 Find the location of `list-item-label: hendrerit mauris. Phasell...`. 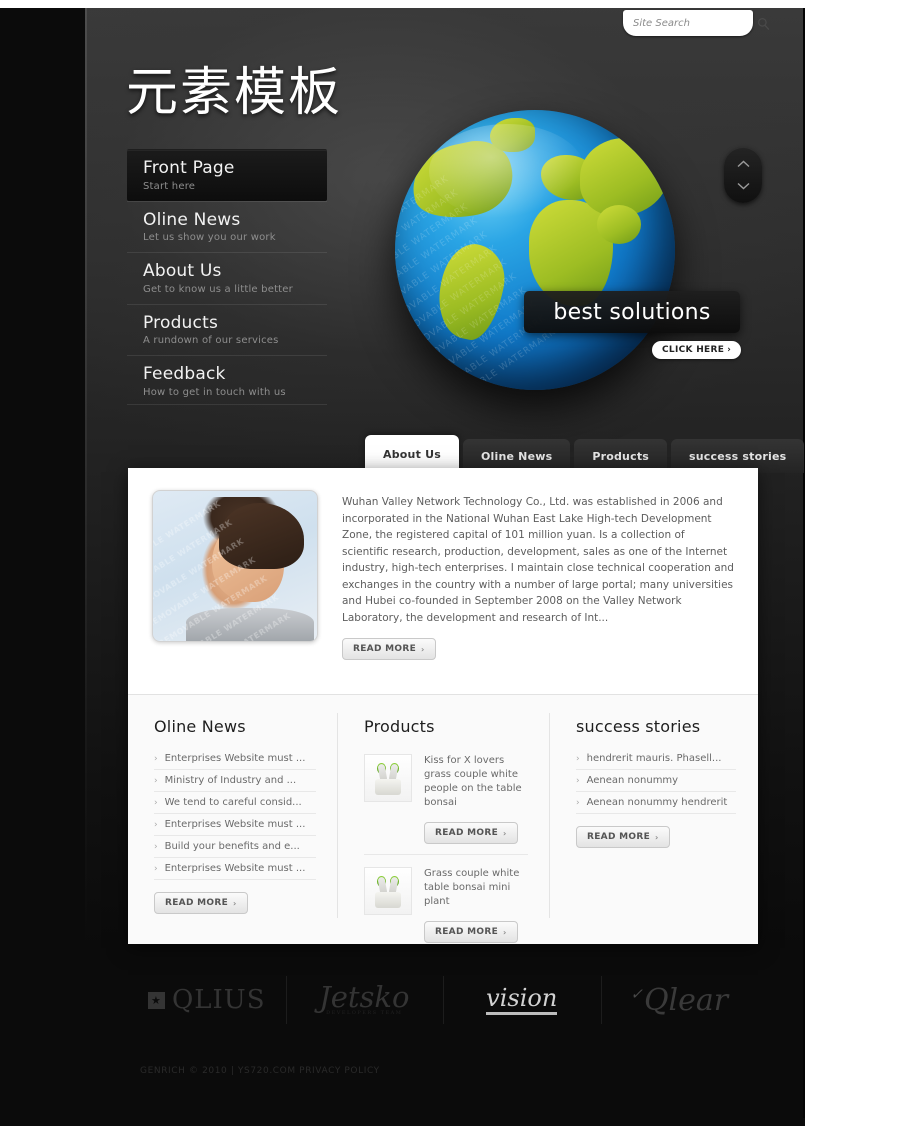

list-item-label: hendrerit mauris. Phasell... is located at coordinates (654, 758).